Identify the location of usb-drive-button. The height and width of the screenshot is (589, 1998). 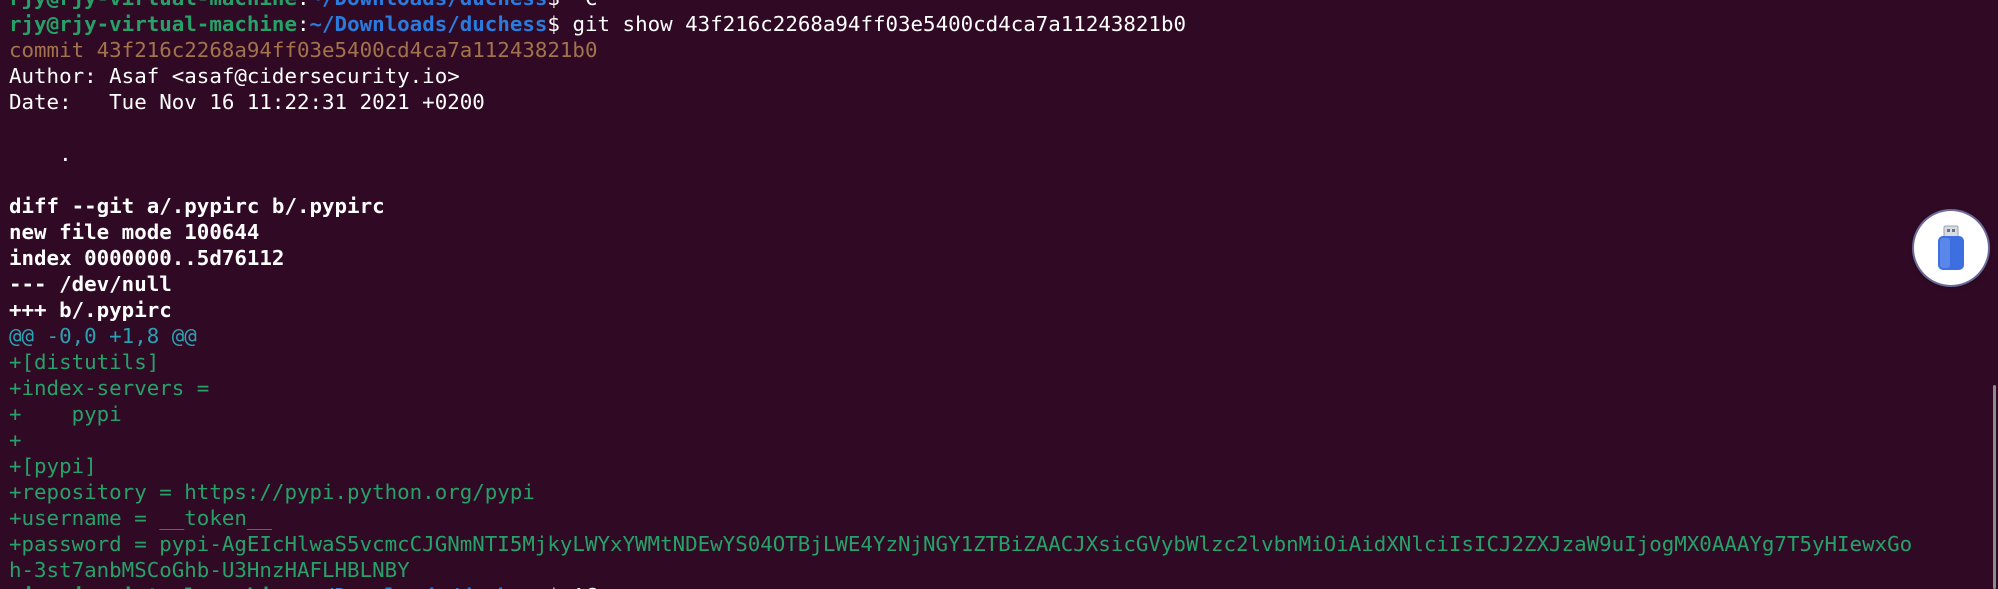
(1951, 248).